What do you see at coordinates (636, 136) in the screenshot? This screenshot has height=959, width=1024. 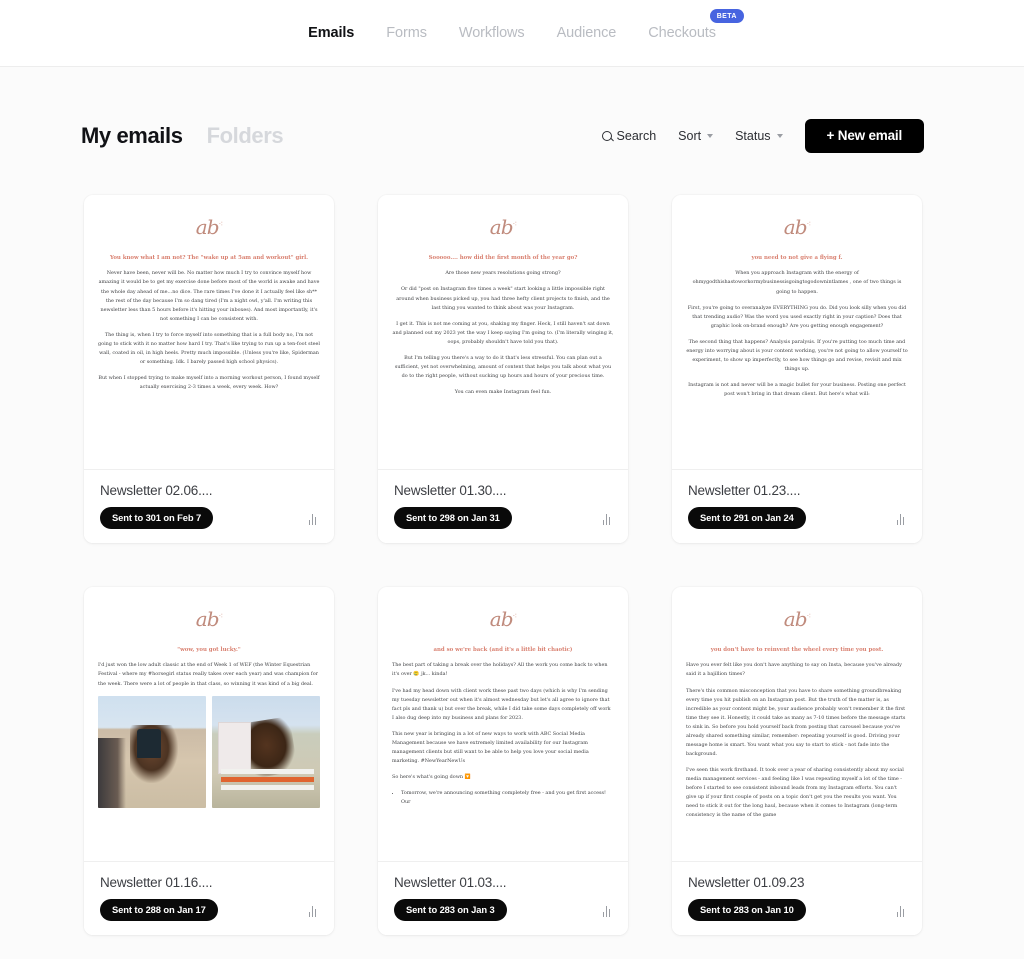 I see `search-label: Search` at bounding box center [636, 136].